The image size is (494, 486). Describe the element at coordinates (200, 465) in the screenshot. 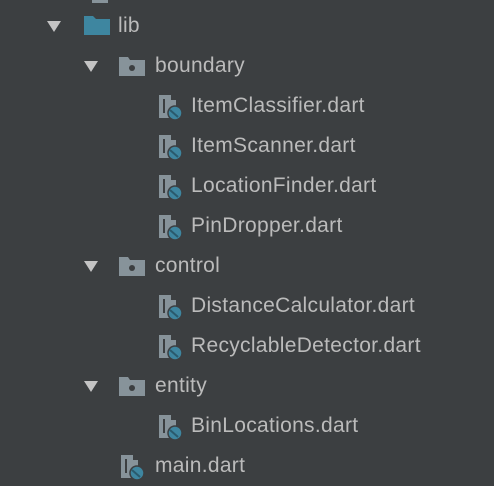

I see `tree-item-label: main.dart` at that location.